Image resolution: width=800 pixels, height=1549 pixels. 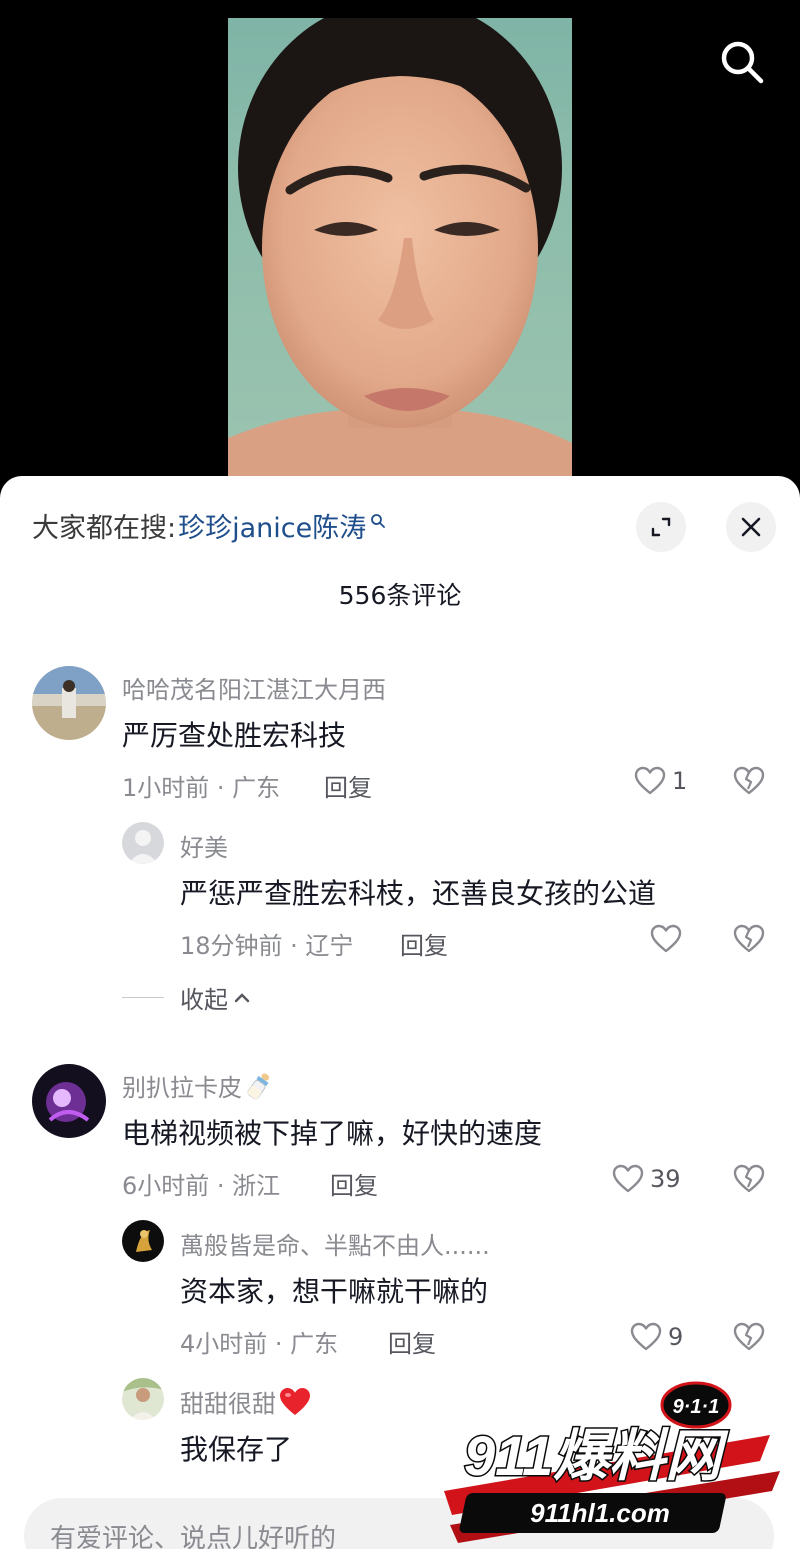 I want to click on like-button: 1, so click(x=660, y=781).